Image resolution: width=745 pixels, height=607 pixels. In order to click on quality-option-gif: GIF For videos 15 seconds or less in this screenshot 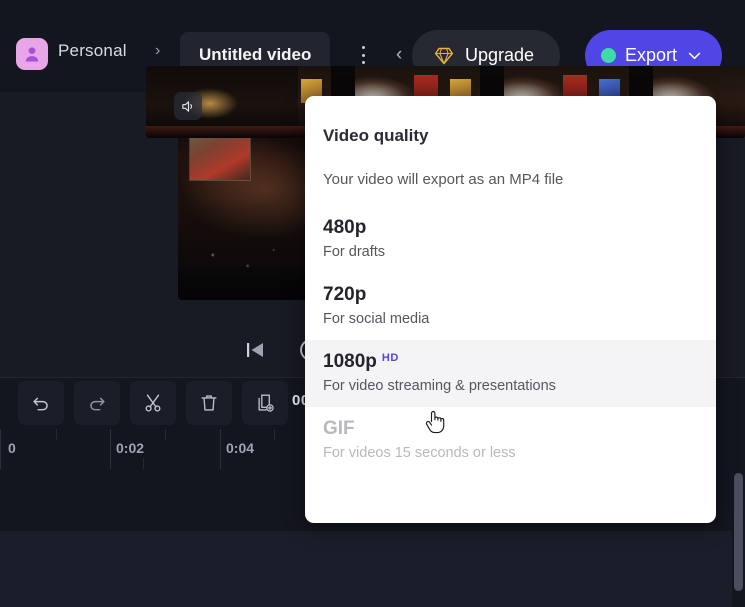, I will do `click(510, 440)`.